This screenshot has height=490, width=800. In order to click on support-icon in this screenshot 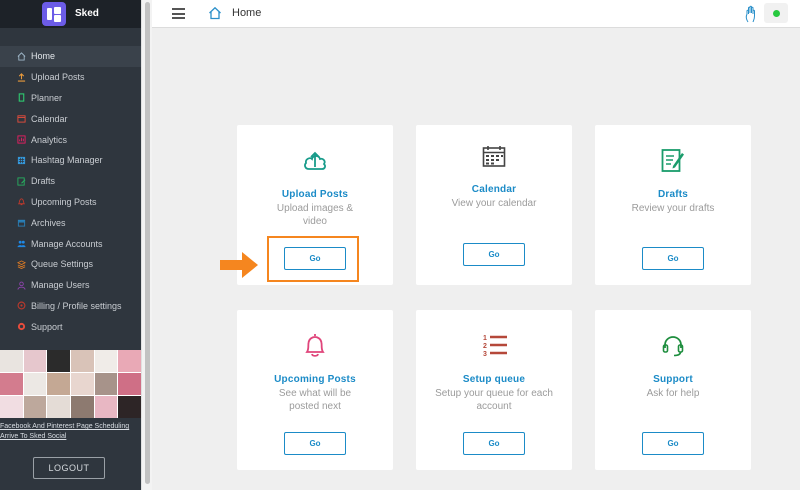, I will do `click(21, 327)`.